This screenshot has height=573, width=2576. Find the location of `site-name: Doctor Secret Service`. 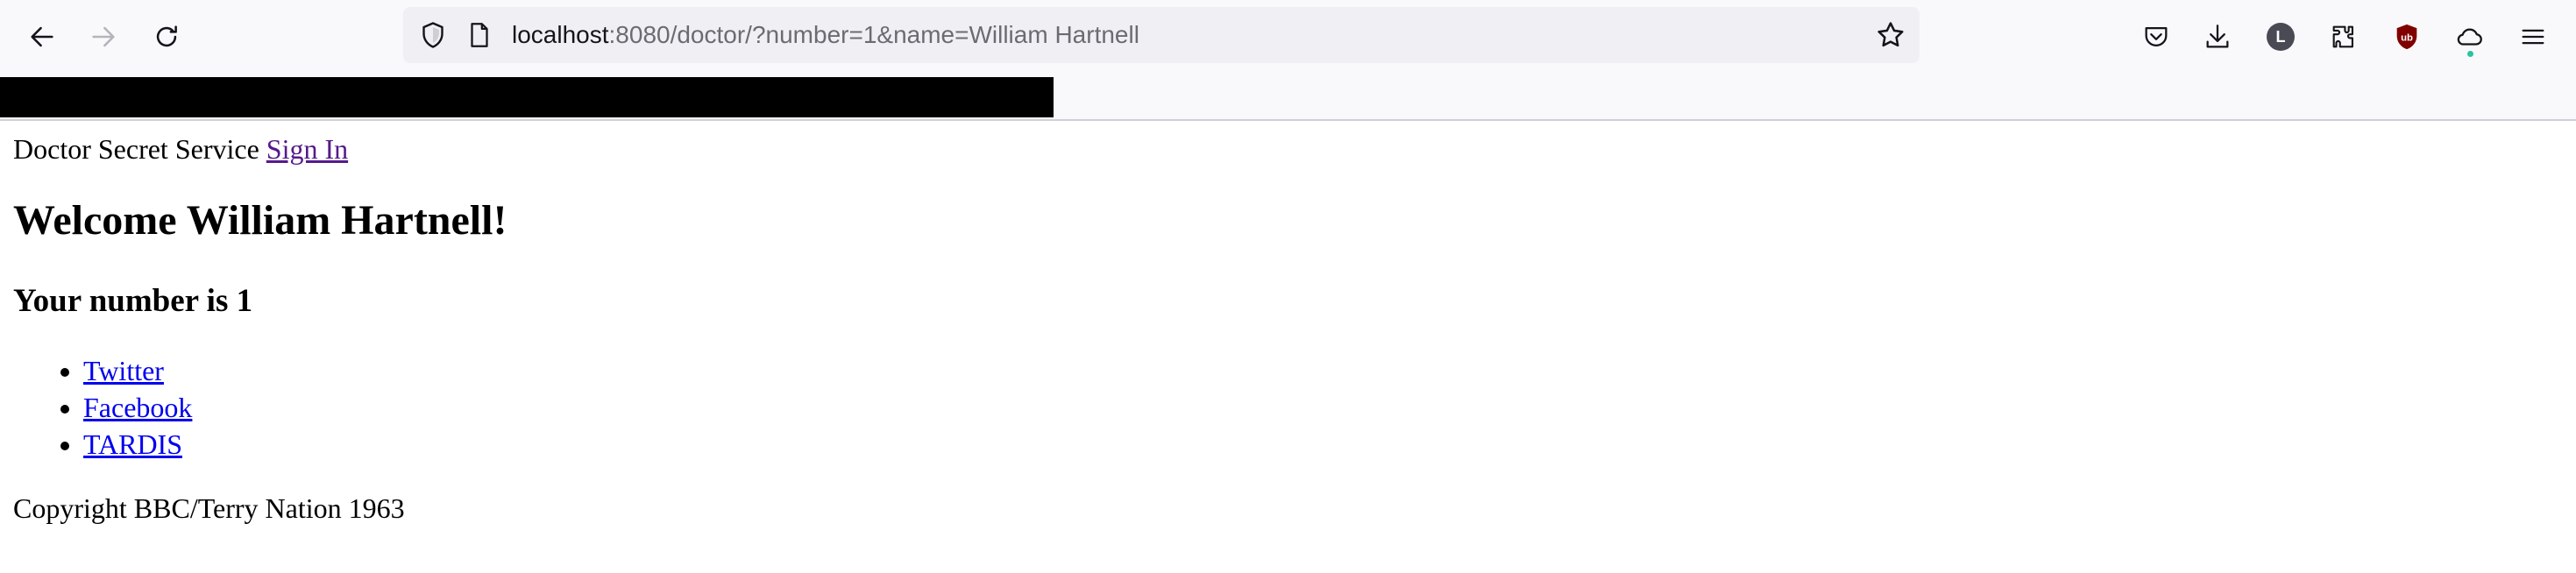

site-name: Doctor Secret Service is located at coordinates (136, 149).